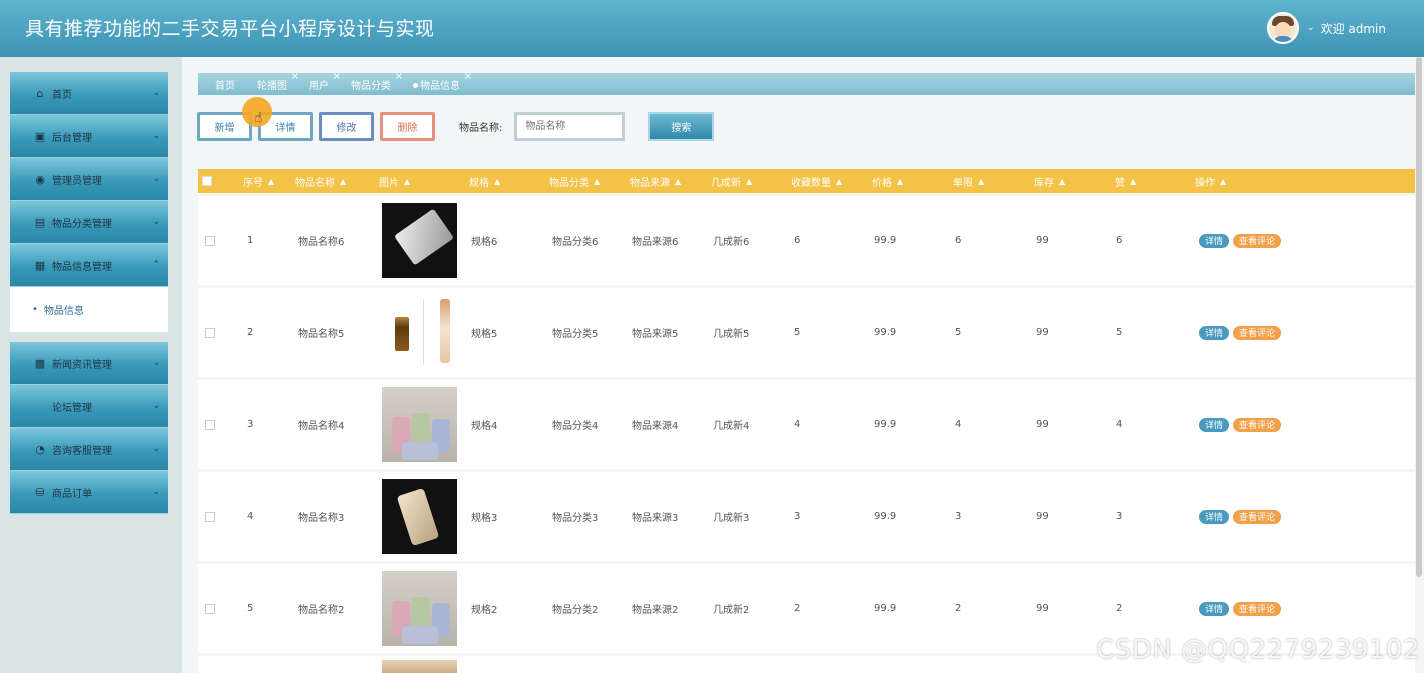 The height and width of the screenshot is (673, 1424). Describe the element at coordinates (1210, 181) in the screenshot. I see `col-header: 操作 ▲` at that location.